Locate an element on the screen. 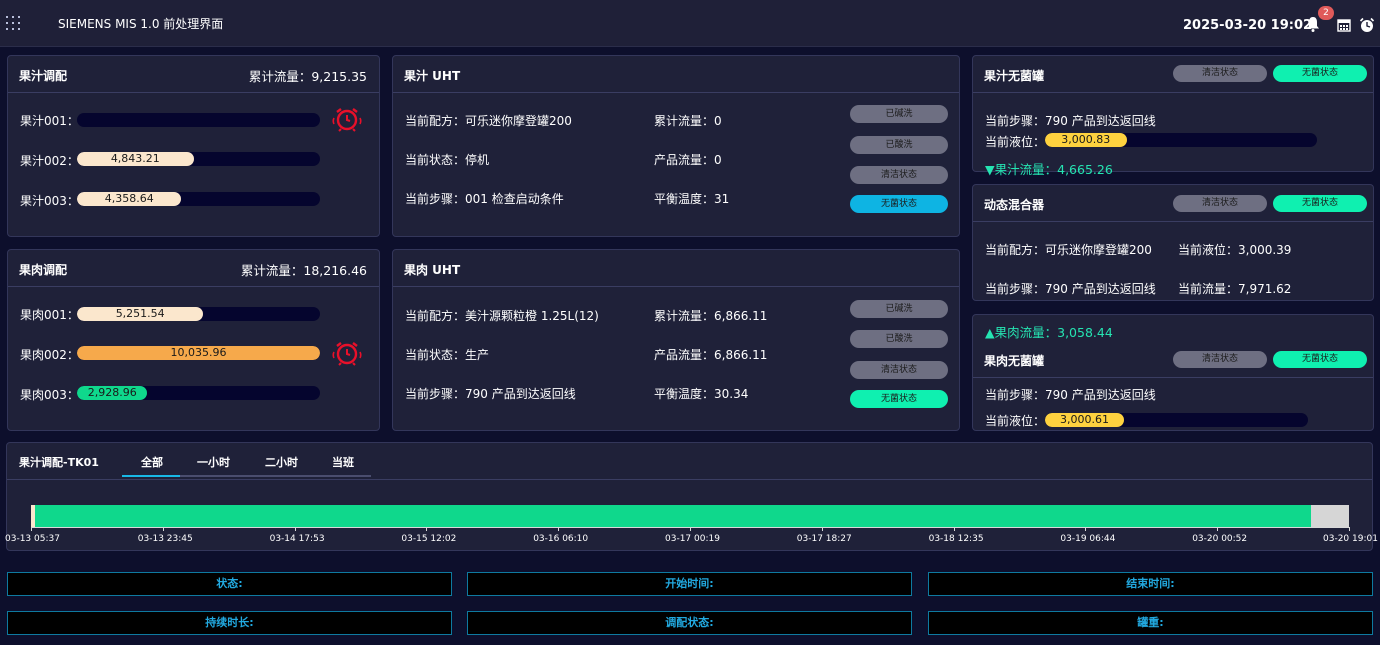 This screenshot has width=1380, height=645. timeline-tick-label: 03-16 06:10 is located at coordinates (561, 539).